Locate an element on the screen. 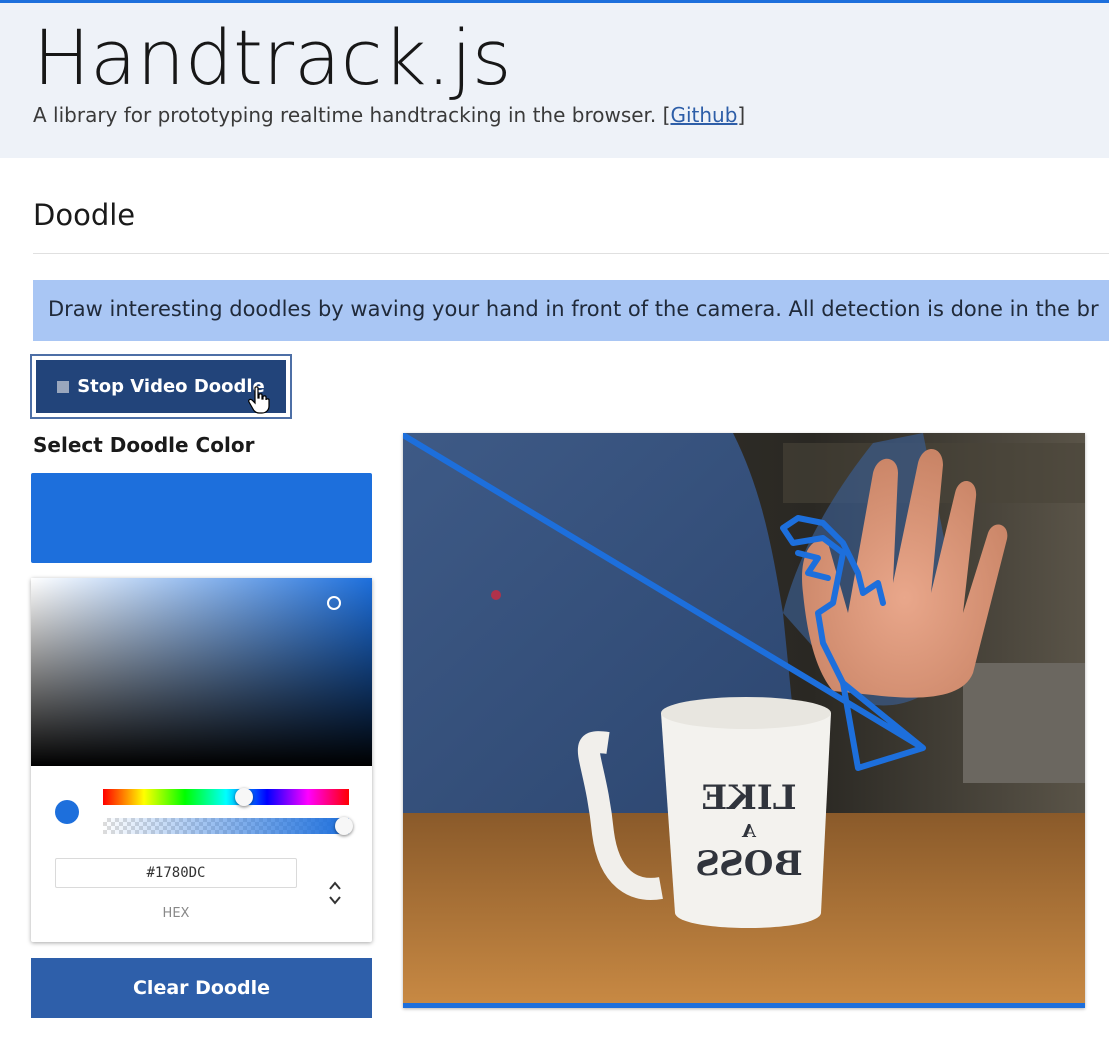 Image resolution: width=1109 pixels, height=1055 pixels. video-bottom-bar is located at coordinates (744, 1005).